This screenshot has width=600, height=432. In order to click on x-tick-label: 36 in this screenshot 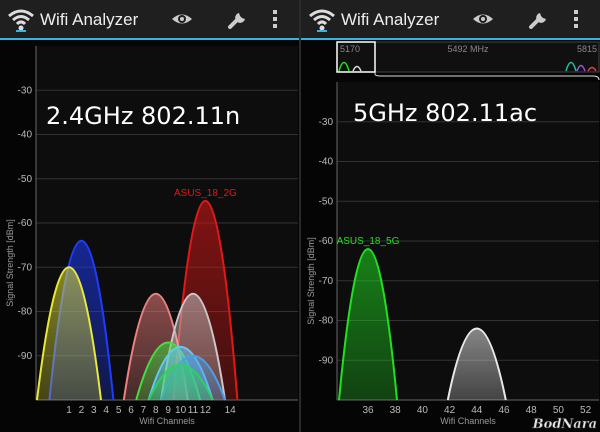, I will do `click(368, 410)`.